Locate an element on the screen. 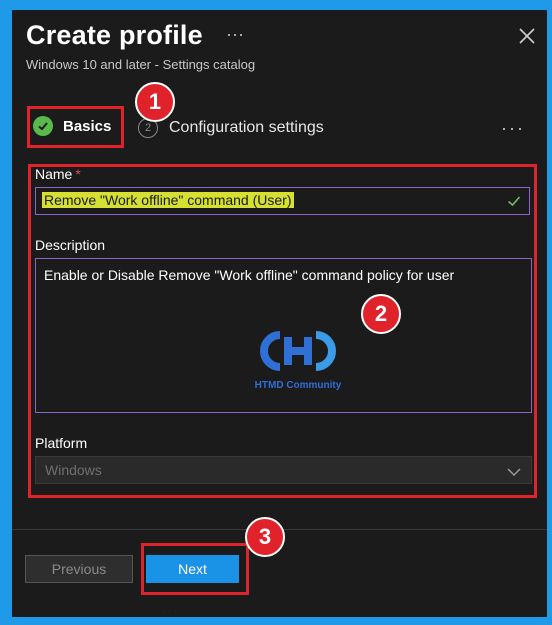 The height and width of the screenshot is (625, 552). tab-configuration-settings: 2 Configuration settings is located at coordinates (231, 128).